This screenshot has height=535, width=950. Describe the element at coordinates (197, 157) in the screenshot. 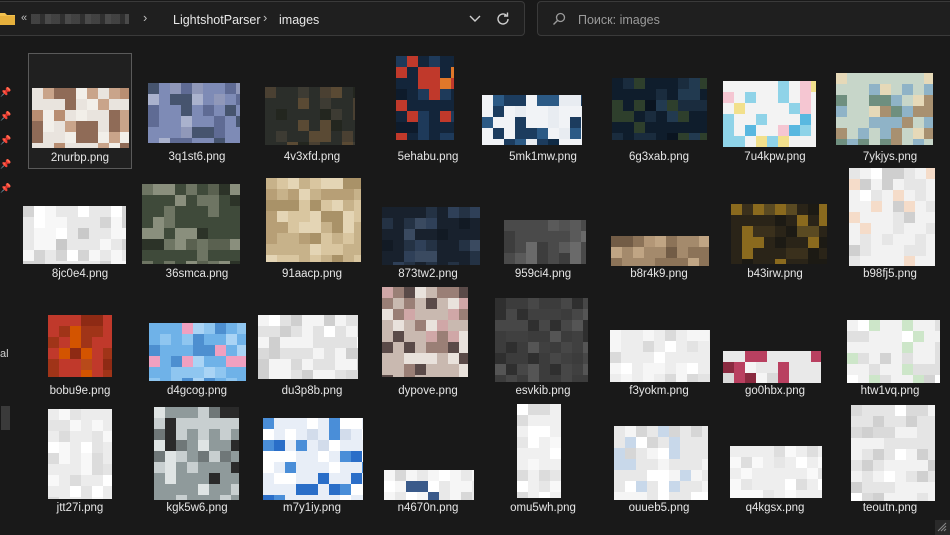

I see `file-name: 3q1st6.png` at that location.